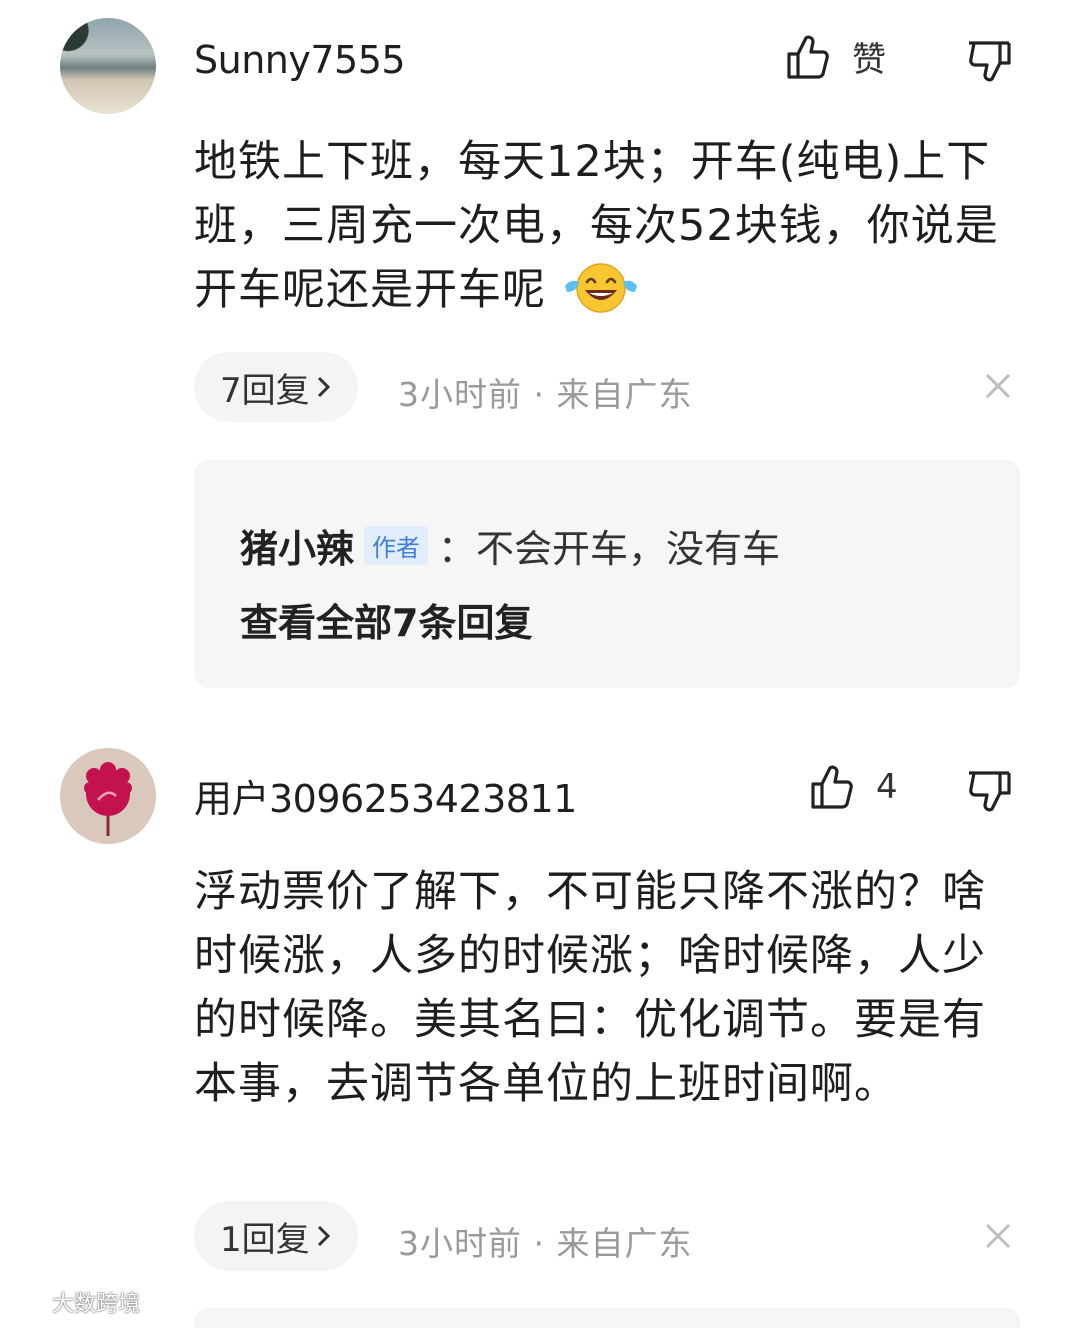 The height and width of the screenshot is (1328, 1080). I want to click on laughing-with-tears-emoji, so click(601, 296).